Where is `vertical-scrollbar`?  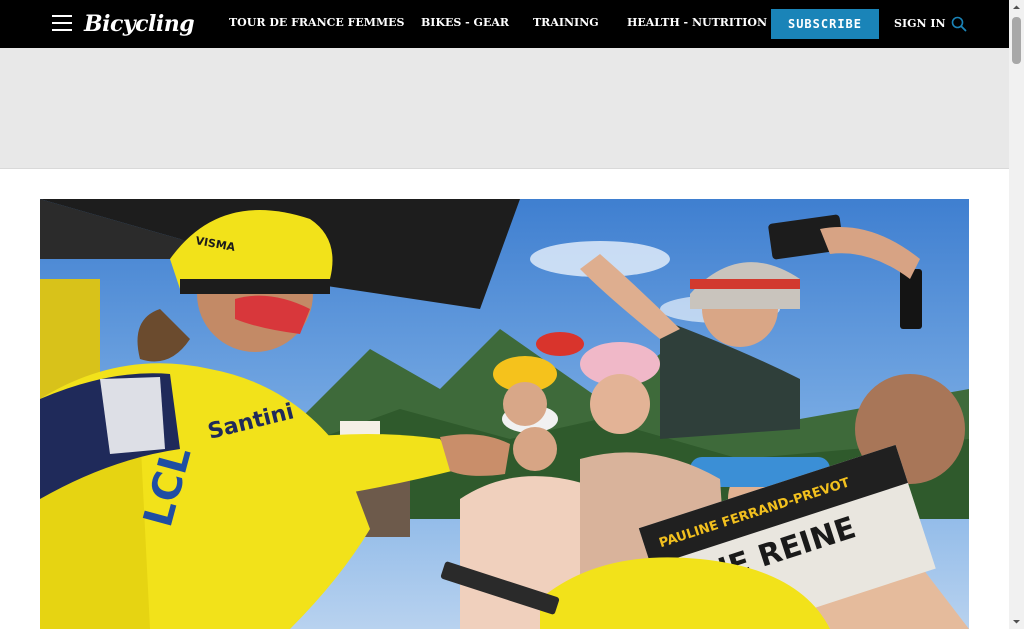
vertical-scrollbar is located at coordinates (1016, 314).